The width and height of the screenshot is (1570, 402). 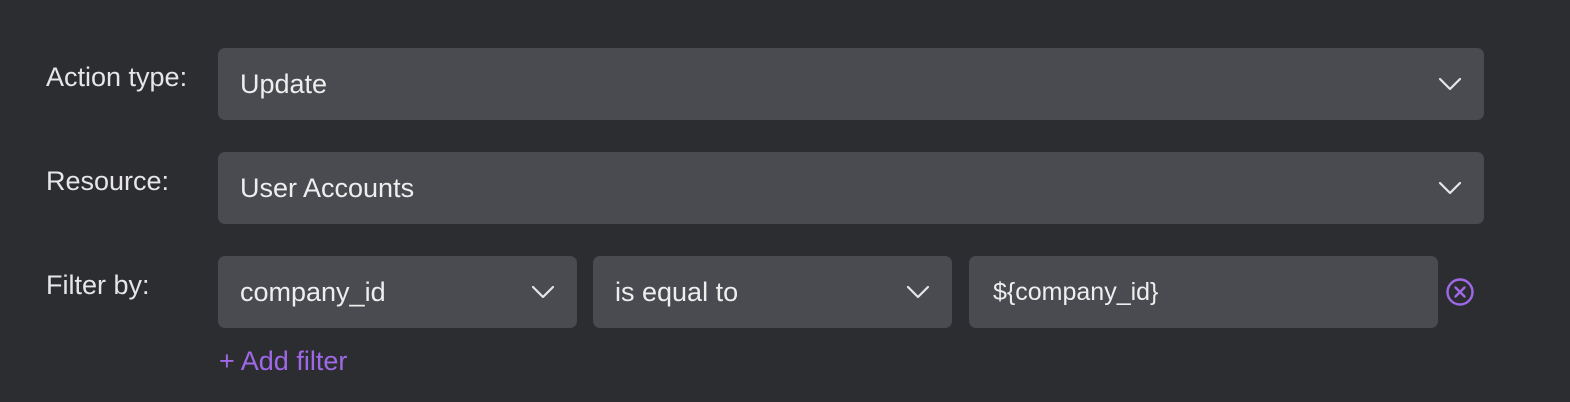 I want to click on filter-operator-value: is equal to, so click(x=677, y=291).